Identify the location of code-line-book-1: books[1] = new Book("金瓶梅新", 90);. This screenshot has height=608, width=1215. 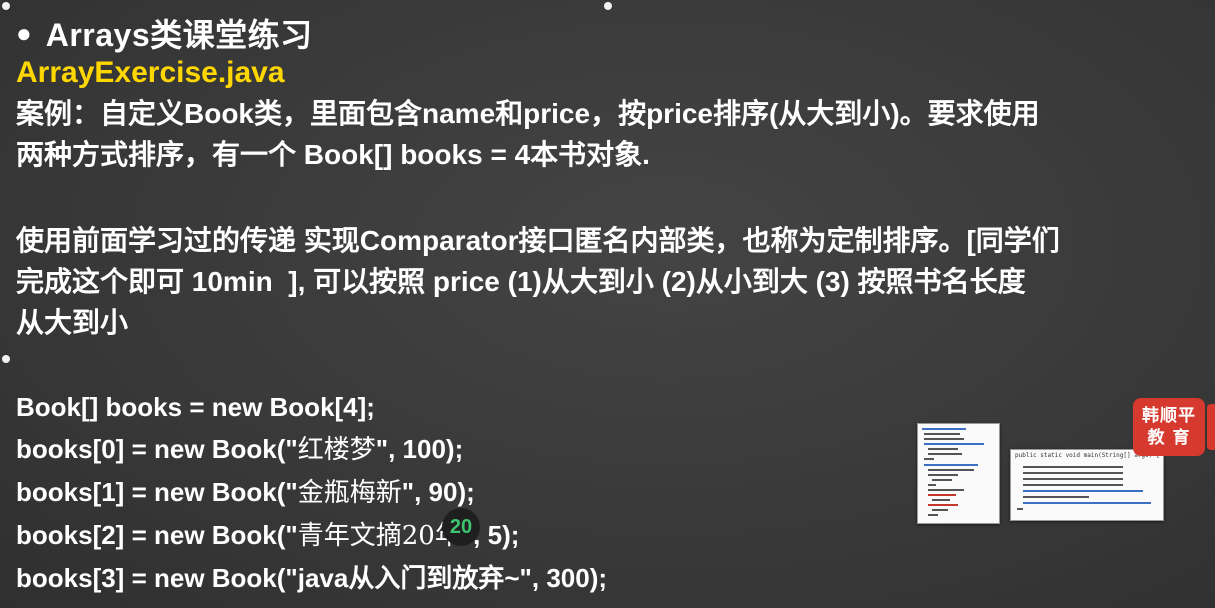
(311, 492).